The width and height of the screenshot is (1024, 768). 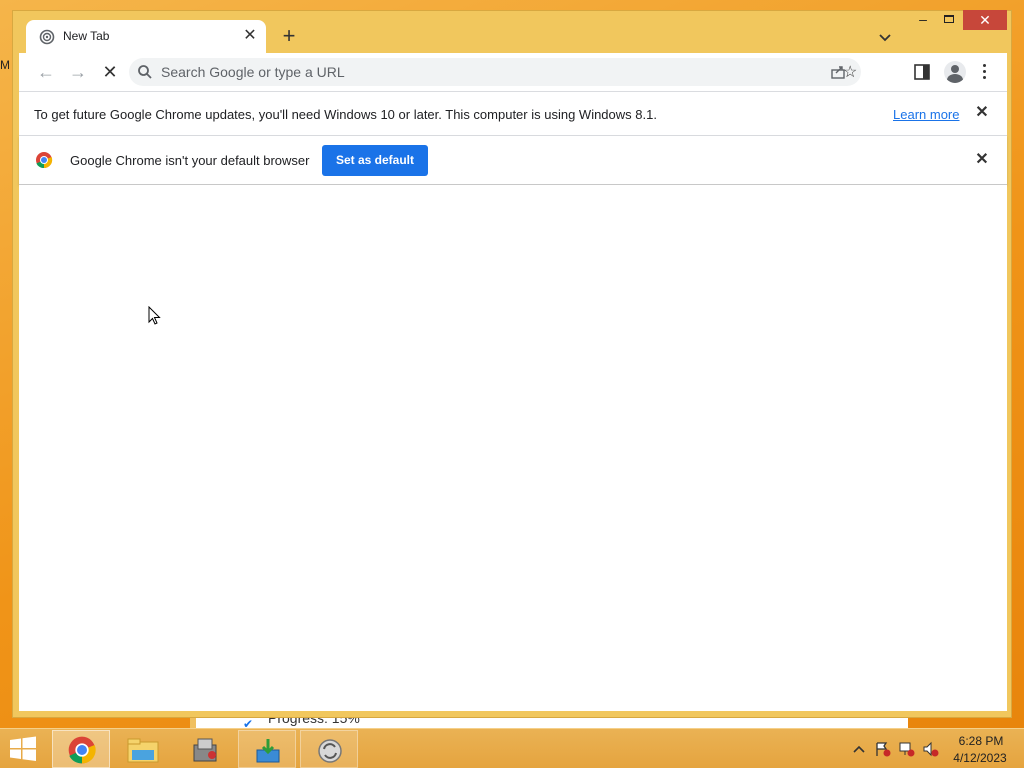 I want to click on desktop-edge-text: M, so click(x=5, y=65).